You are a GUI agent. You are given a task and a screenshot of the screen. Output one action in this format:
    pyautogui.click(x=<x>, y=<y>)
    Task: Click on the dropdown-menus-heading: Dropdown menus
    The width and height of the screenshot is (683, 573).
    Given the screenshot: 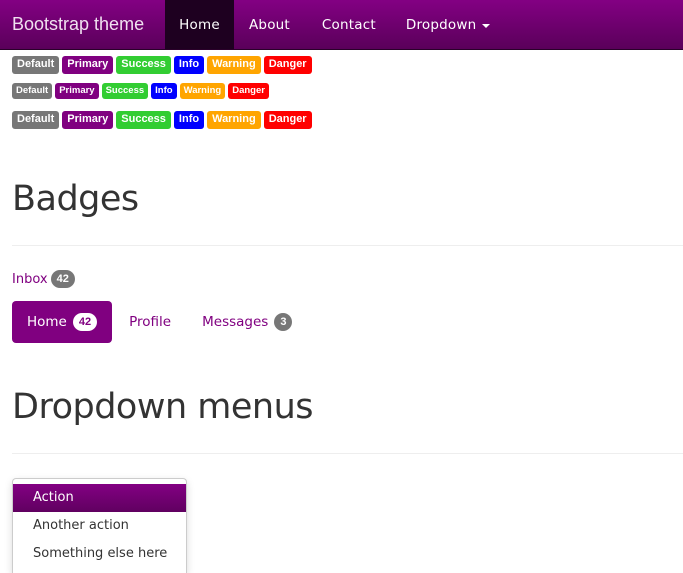 What is the action you would take?
    pyautogui.click(x=163, y=407)
    